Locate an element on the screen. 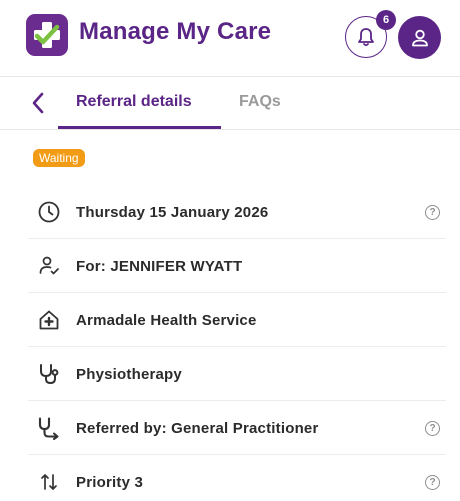  detail-row-specialty: Physiotherapy is located at coordinates (237, 374).